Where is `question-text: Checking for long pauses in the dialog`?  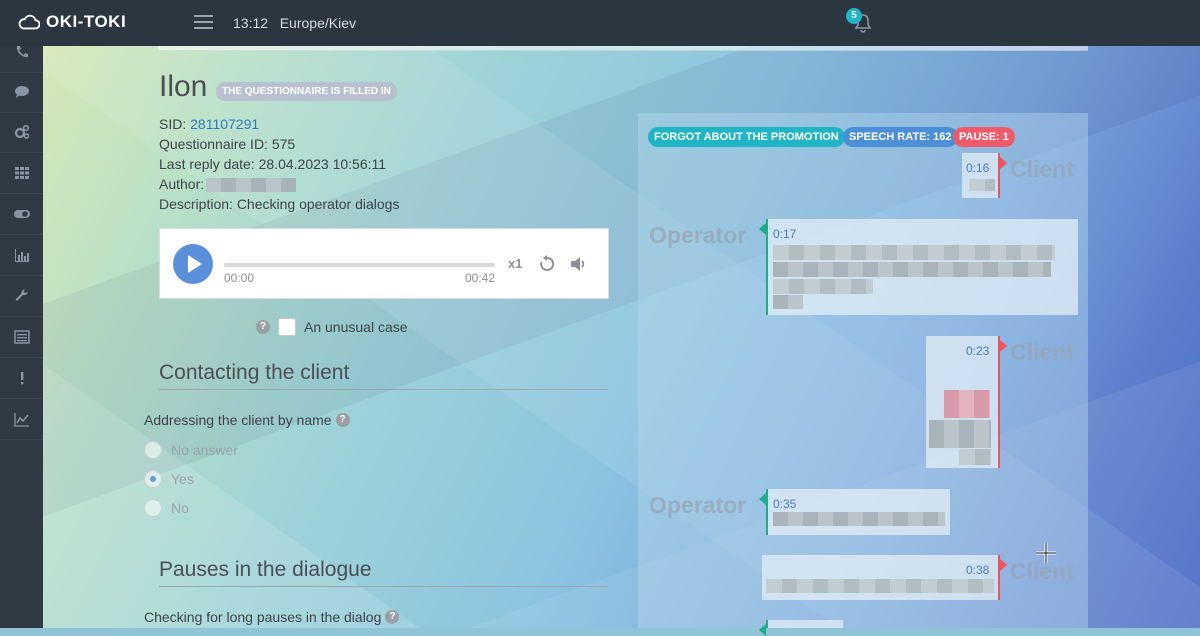 question-text: Checking for long pauses in the dialog is located at coordinates (263, 617).